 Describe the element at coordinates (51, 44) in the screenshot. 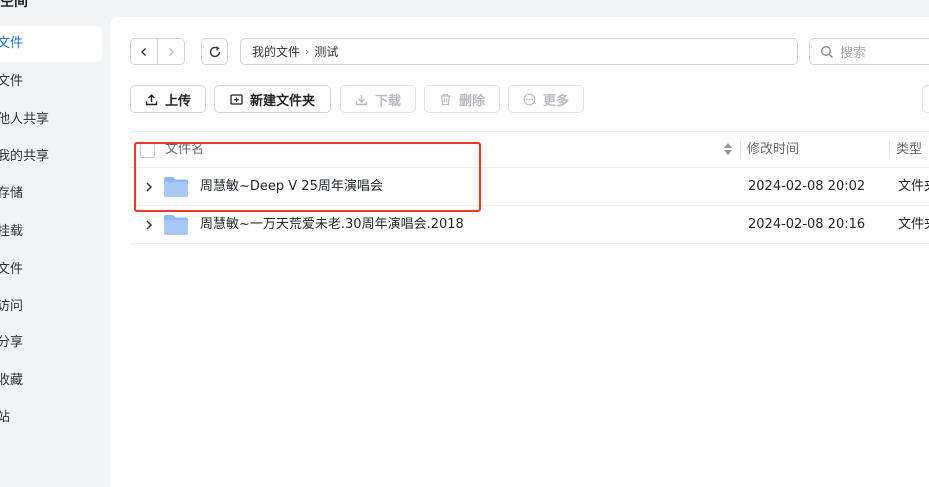

I see `sidebar-item-my-files: 文件` at that location.